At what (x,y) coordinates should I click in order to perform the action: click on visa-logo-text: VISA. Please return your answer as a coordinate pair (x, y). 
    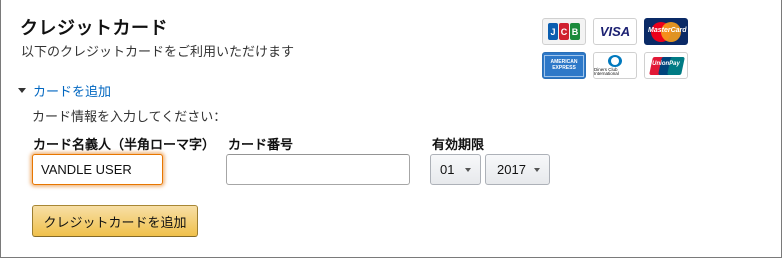
    Looking at the image, I should click on (615, 31).